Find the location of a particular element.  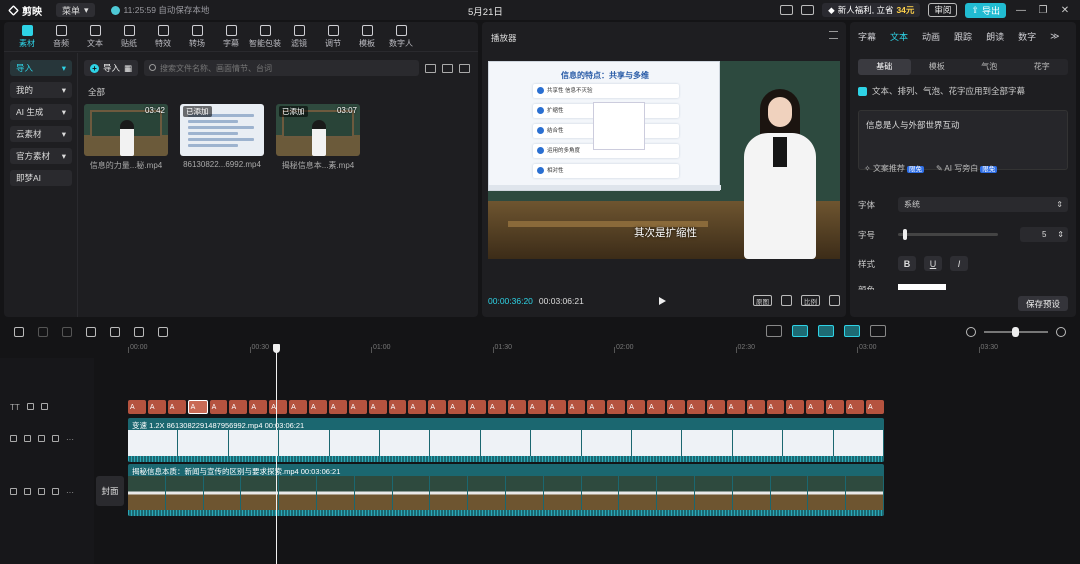

font-select: 系统 ⇕ is located at coordinates (983, 204).